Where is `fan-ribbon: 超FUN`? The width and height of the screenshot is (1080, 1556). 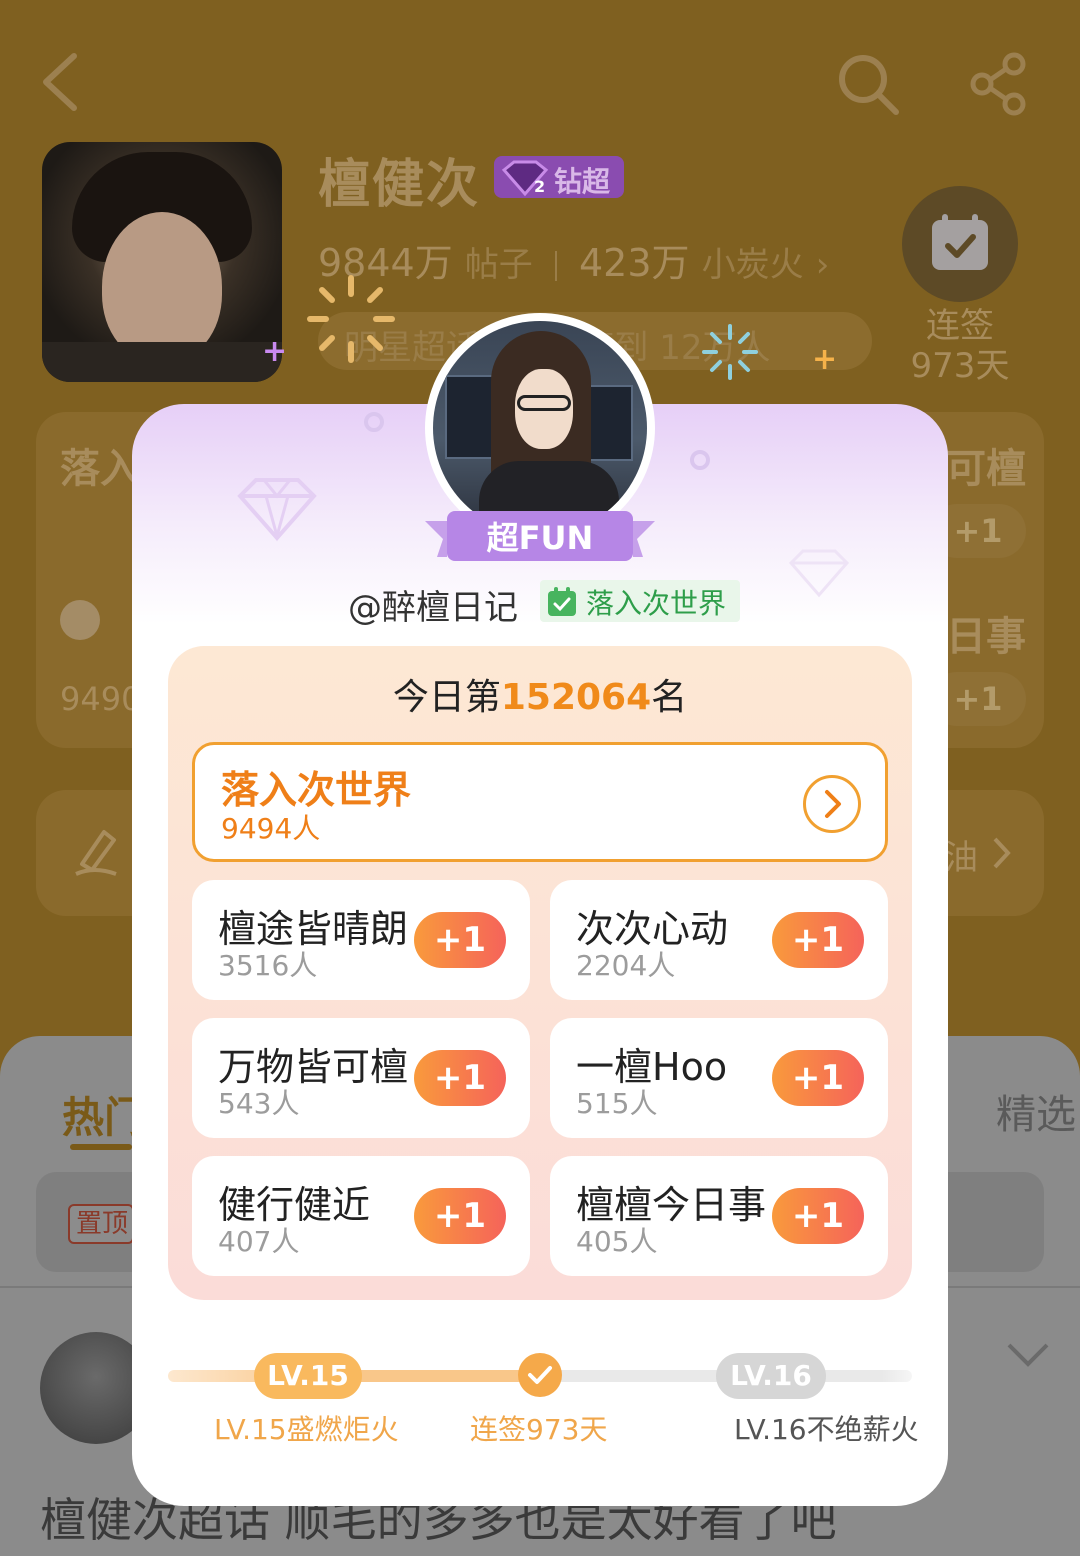
fan-ribbon: 超FUN is located at coordinates (540, 536).